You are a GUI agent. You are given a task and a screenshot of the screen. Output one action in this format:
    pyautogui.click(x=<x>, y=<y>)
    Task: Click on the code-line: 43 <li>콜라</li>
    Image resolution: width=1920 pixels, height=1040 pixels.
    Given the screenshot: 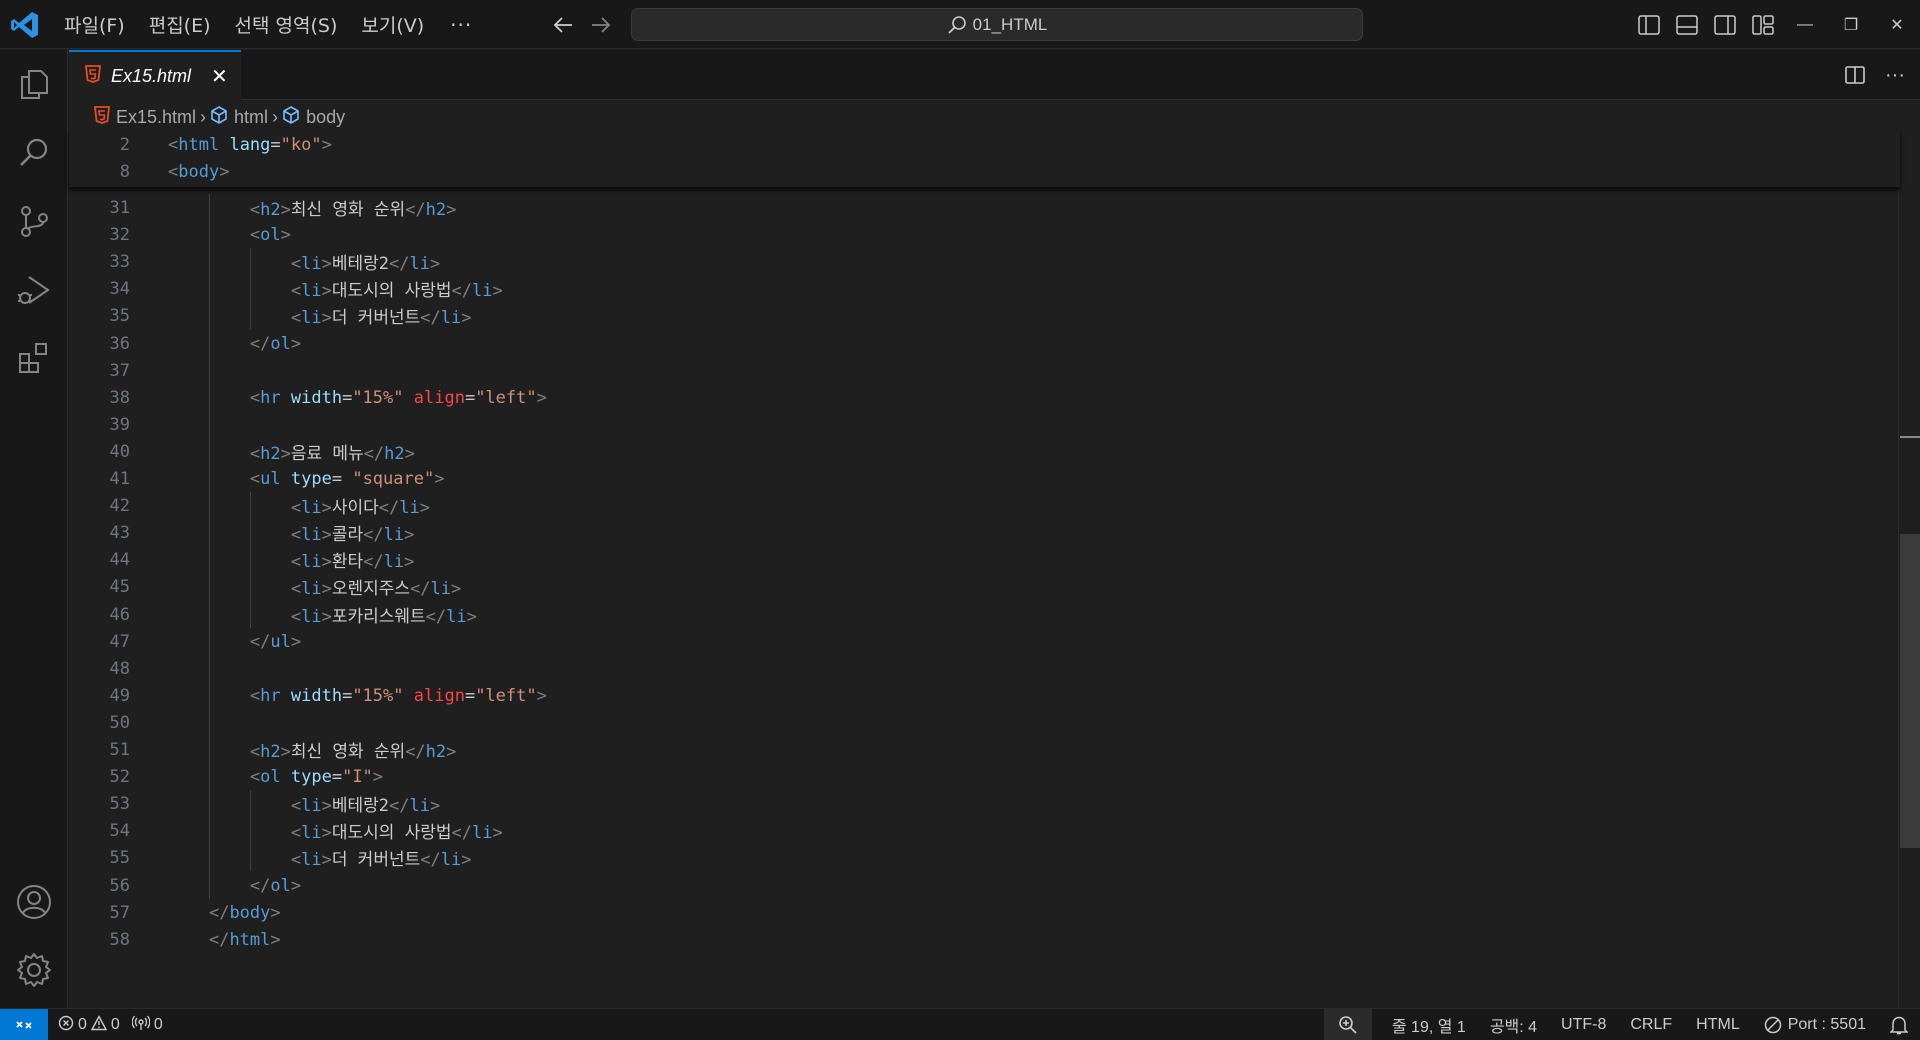 What is the action you would take?
    pyautogui.click(x=984, y=532)
    